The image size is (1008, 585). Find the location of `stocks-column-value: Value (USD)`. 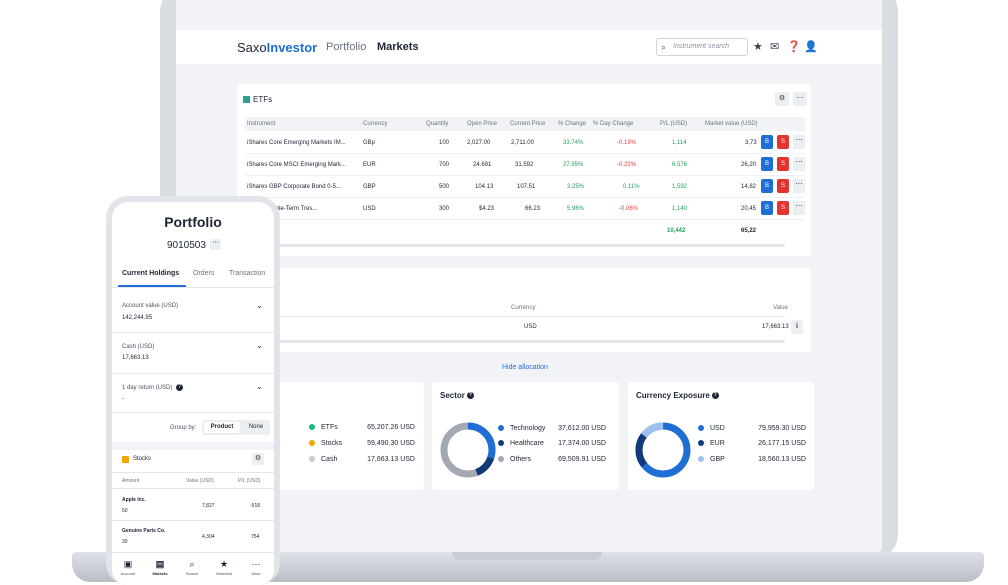

stocks-column-value: Value (USD) is located at coordinates (200, 481).